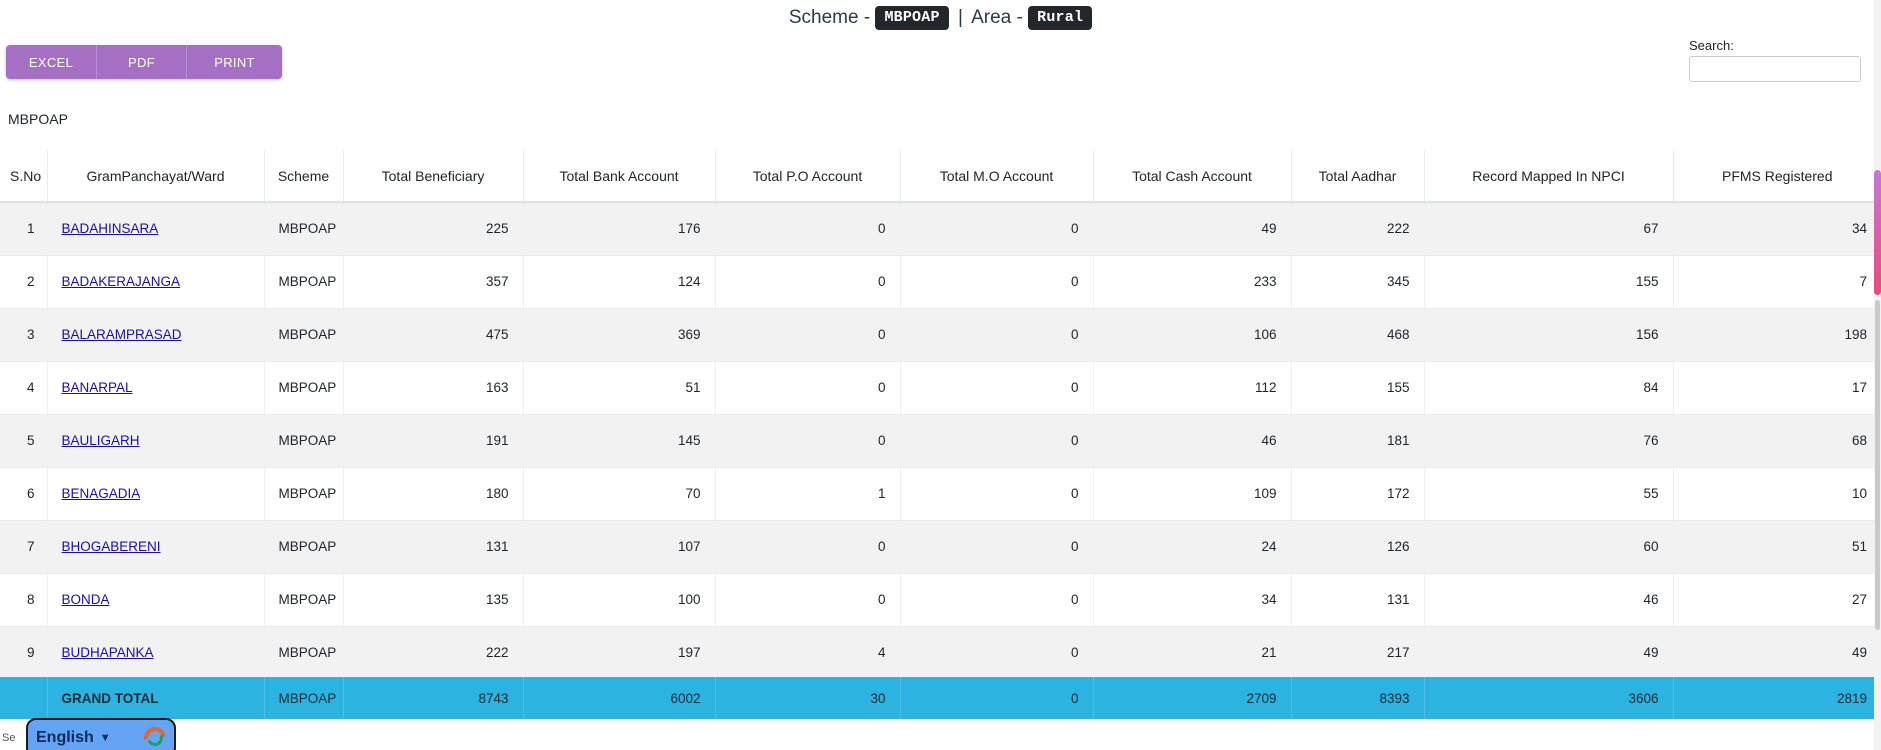 This screenshot has width=1881, height=750. What do you see at coordinates (24, 494) in the screenshot?
I see `cell-sno: 6` at bounding box center [24, 494].